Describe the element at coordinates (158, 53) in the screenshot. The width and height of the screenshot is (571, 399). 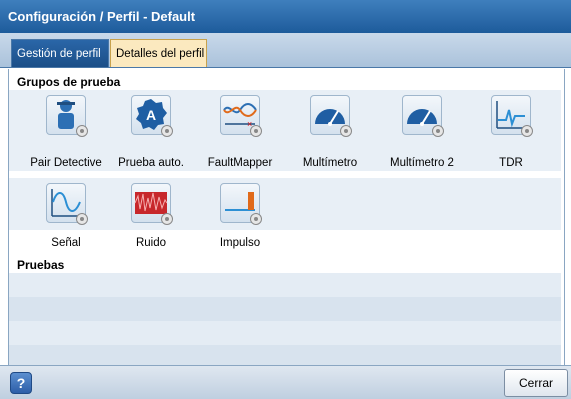
I see `tab-profile-details: Detalles del perfil` at that location.